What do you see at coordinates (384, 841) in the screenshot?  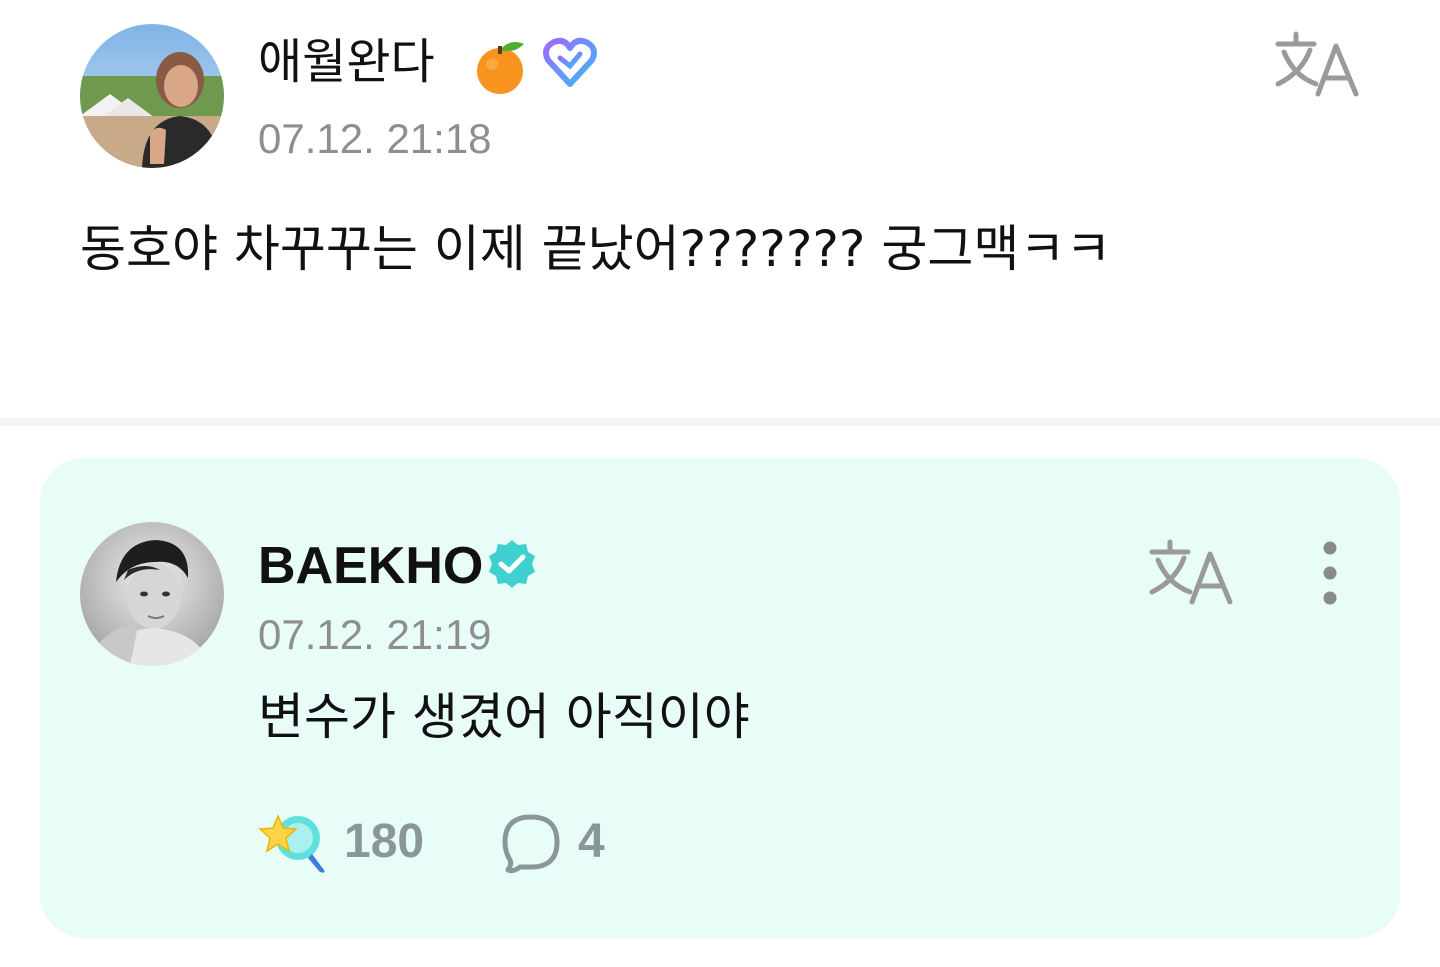 I see `like-count: 180` at bounding box center [384, 841].